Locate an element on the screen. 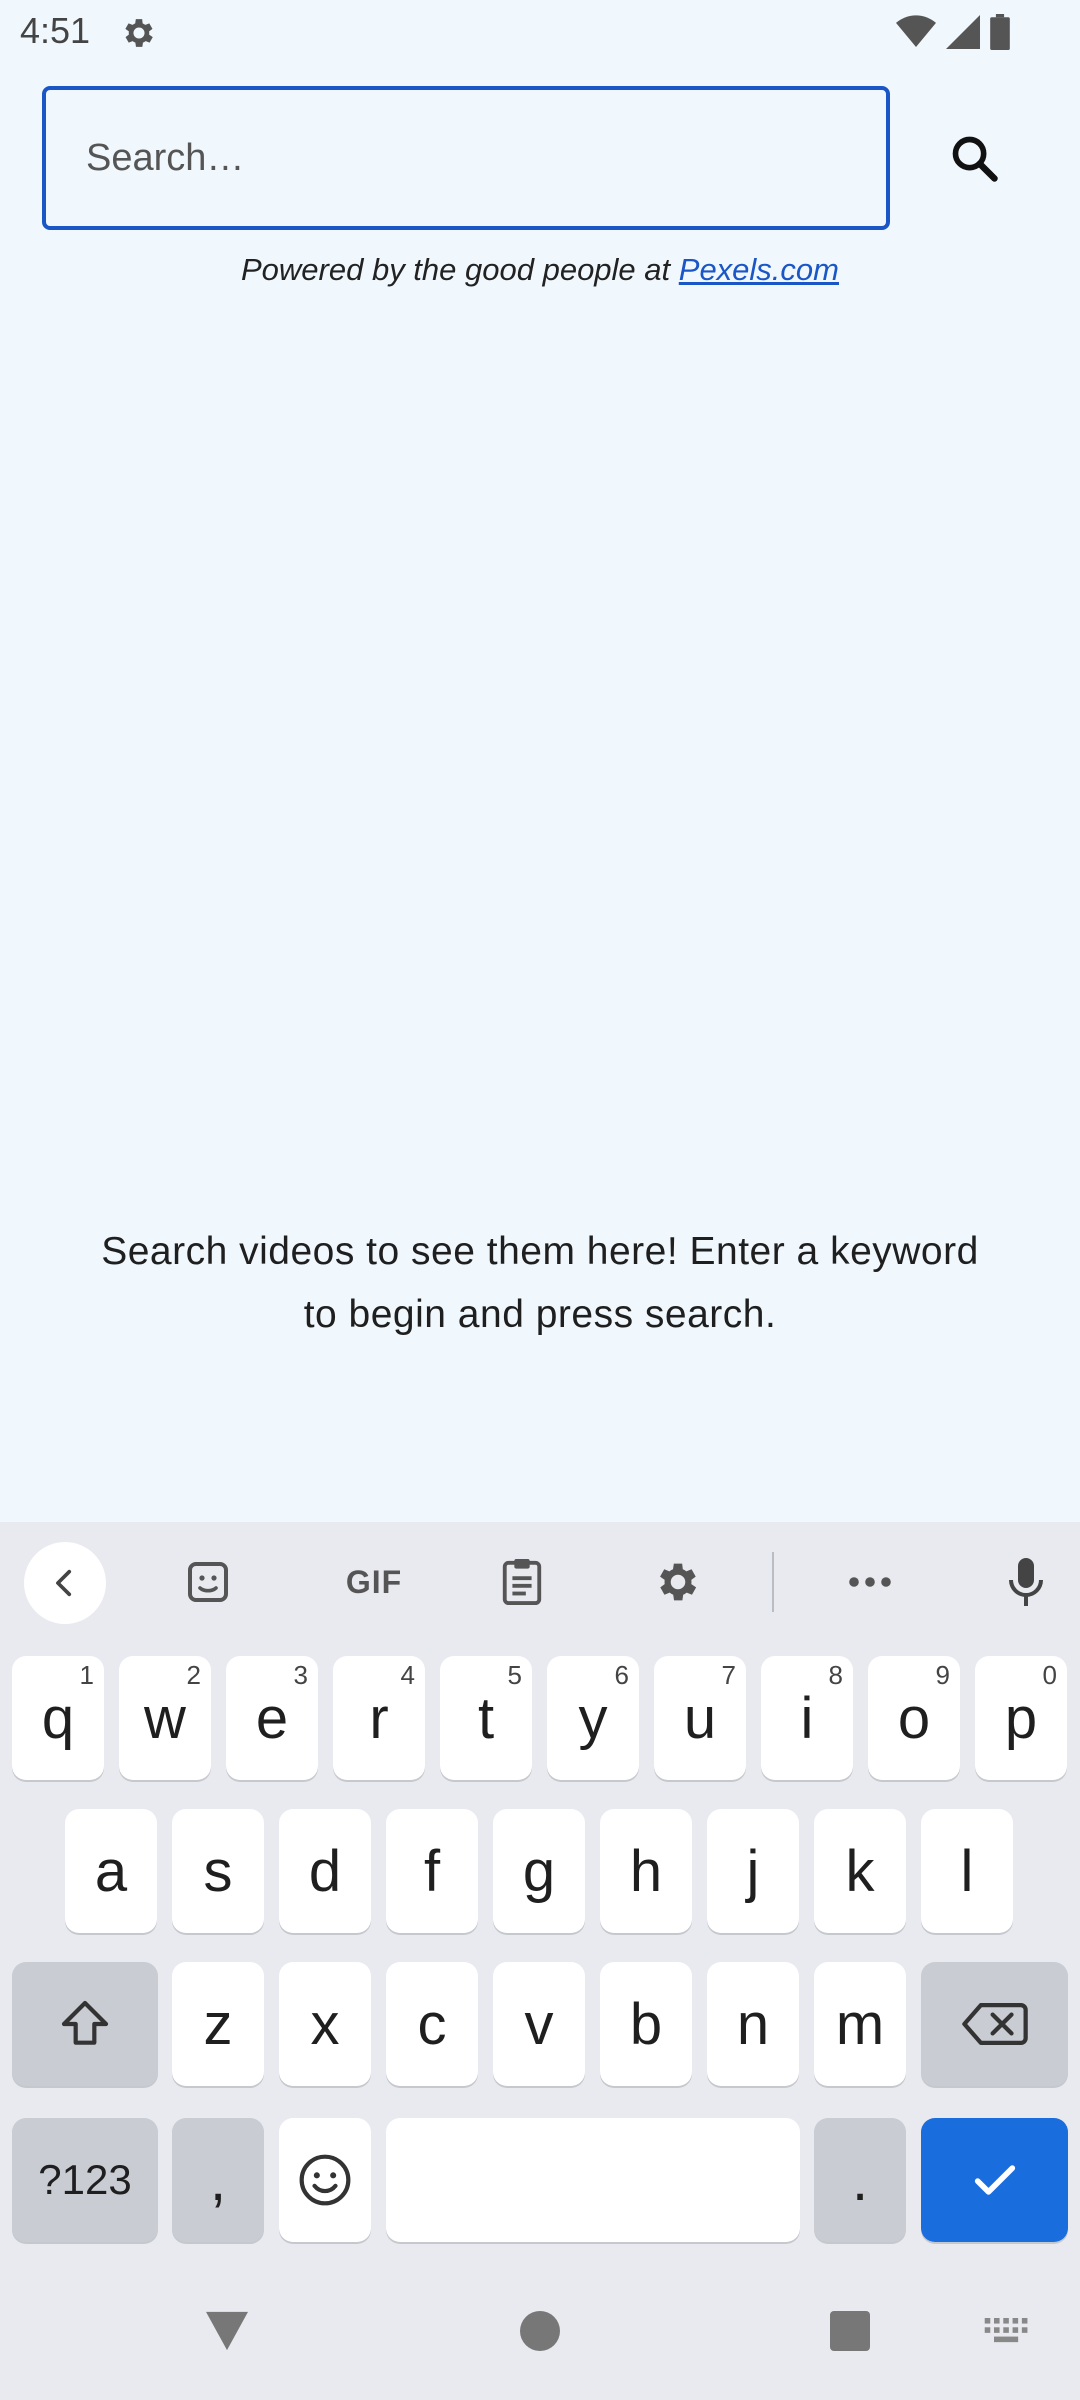  key-label: p is located at coordinates (1021, 1718).